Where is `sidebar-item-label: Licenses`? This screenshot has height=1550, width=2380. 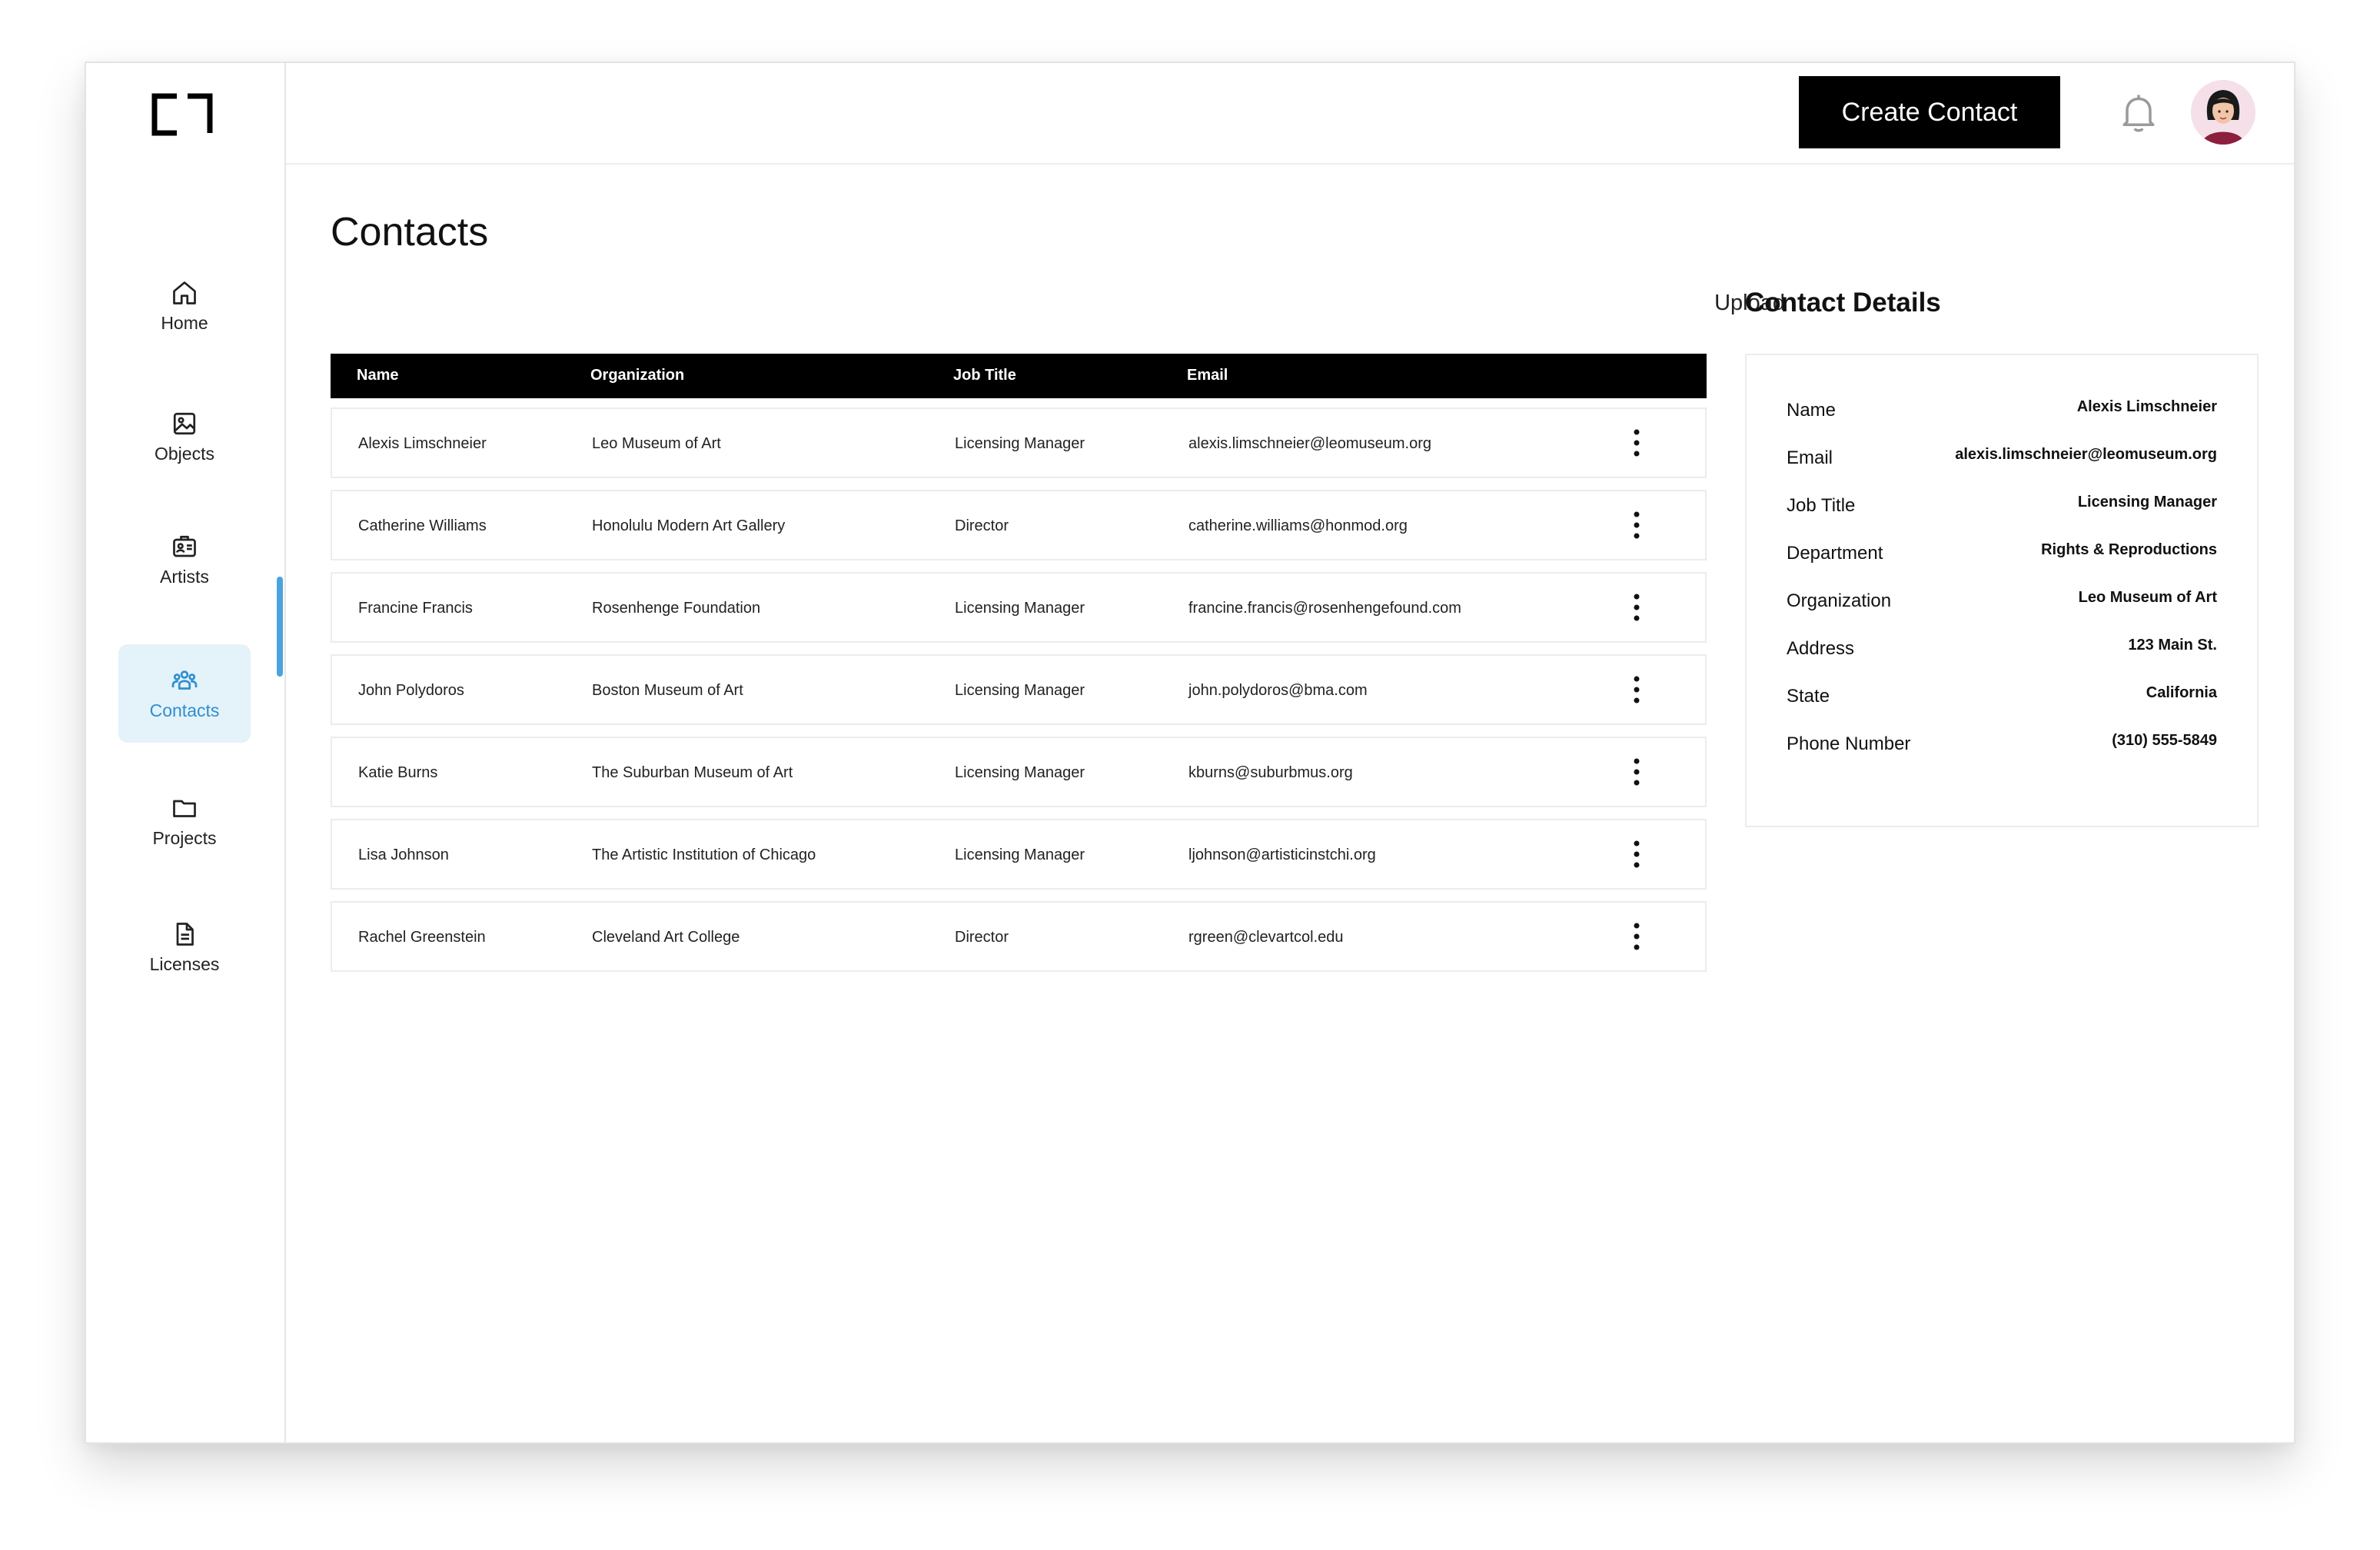
sidebar-item-label: Licenses is located at coordinates (184, 963).